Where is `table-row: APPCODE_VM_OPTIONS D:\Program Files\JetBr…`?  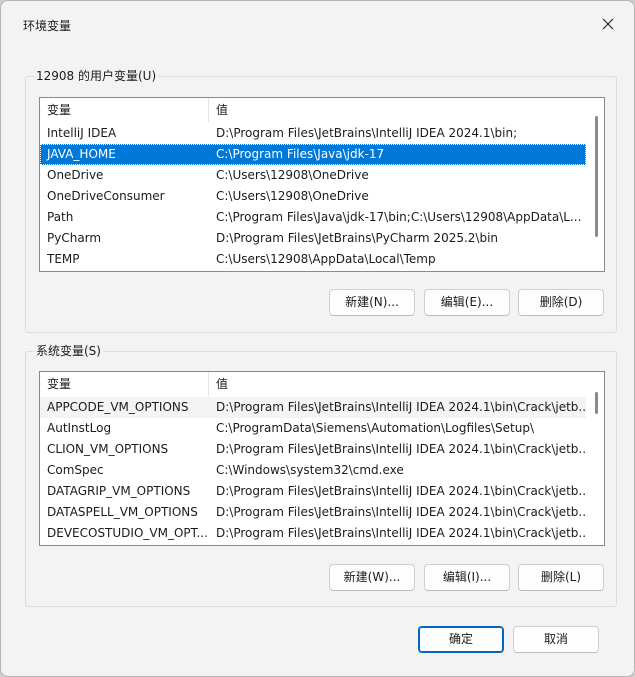
table-row: APPCODE_VM_OPTIONS D:\Program Files\JetBr… is located at coordinates (313, 407).